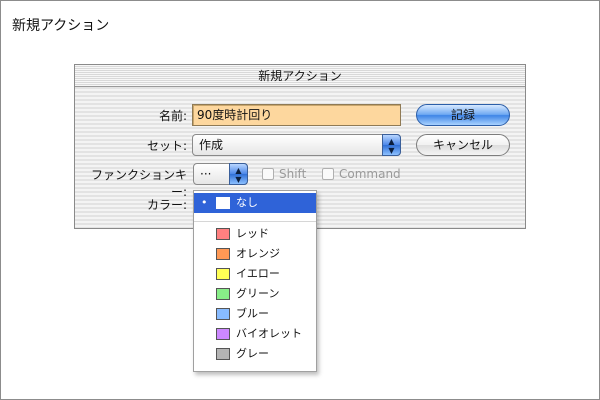 Image resolution: width=600 pixels, height=400 pixels. I want to click on color-menu-item-label: バイオレット, so click(269, 333).